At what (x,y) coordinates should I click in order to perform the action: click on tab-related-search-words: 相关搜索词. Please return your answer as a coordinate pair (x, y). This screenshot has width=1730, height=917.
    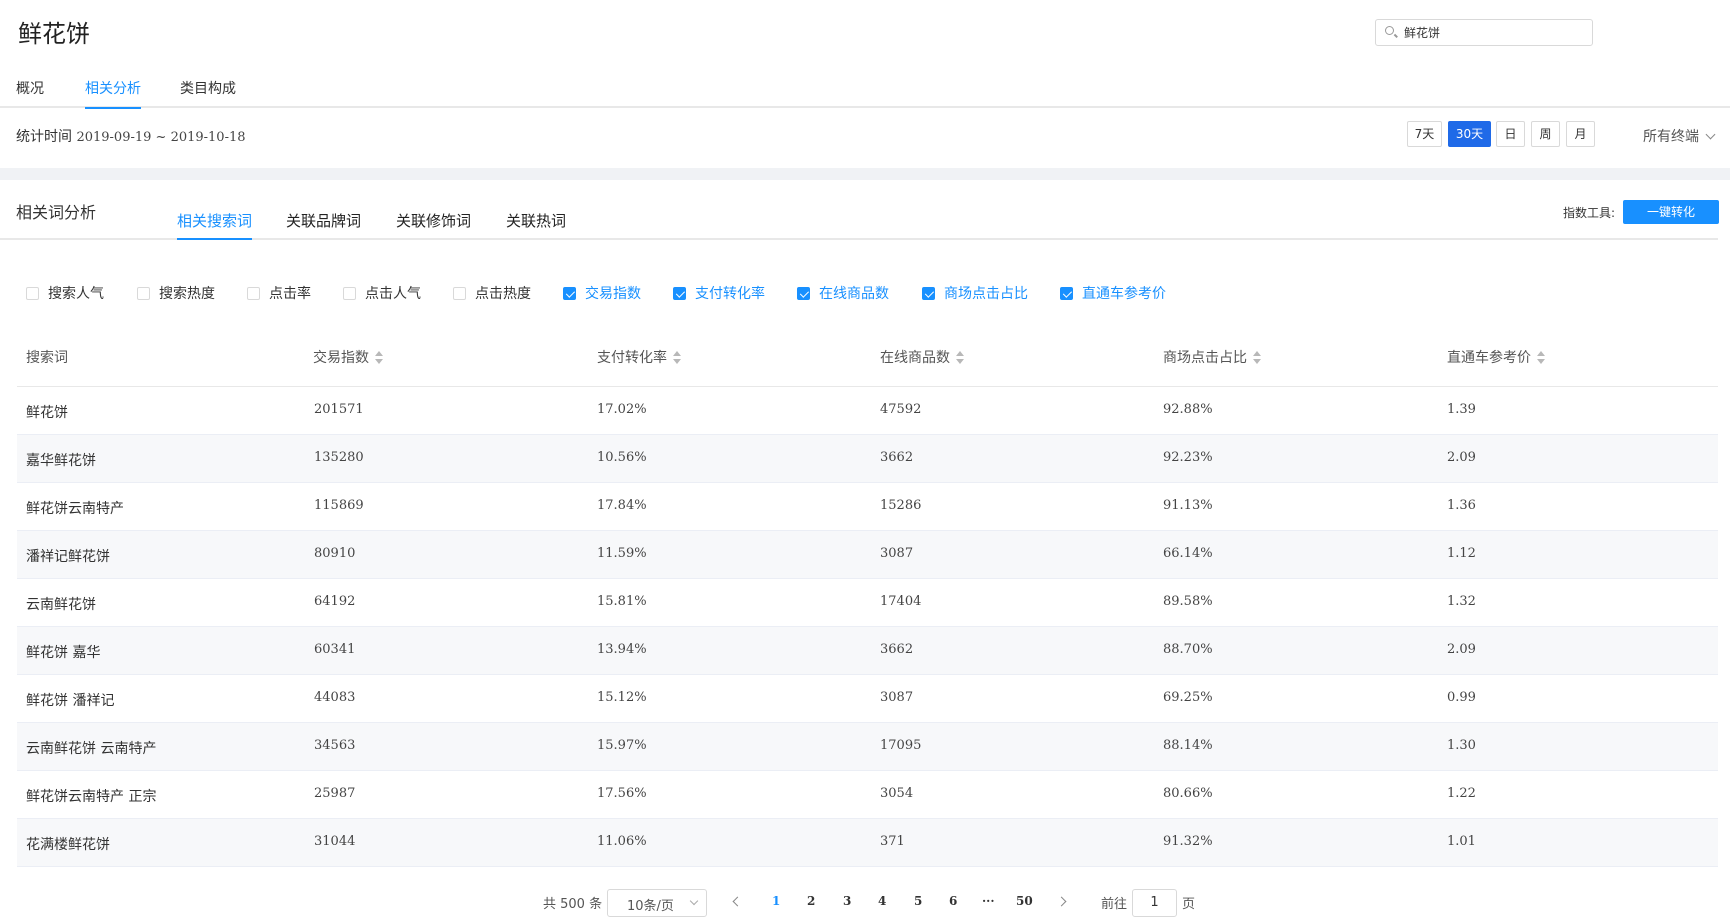
    Looking at the image, I should click on (215, 225).